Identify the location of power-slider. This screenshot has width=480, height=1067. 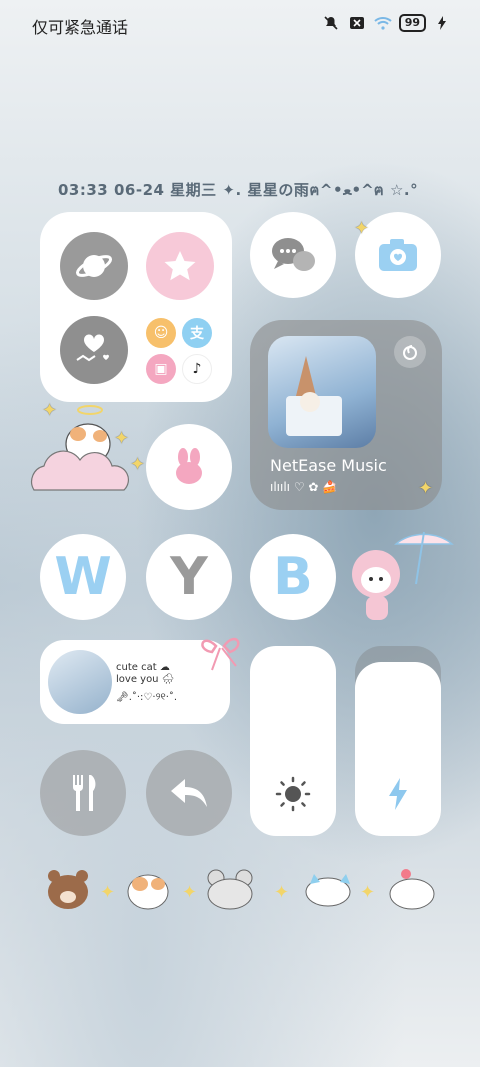
(398, 749).